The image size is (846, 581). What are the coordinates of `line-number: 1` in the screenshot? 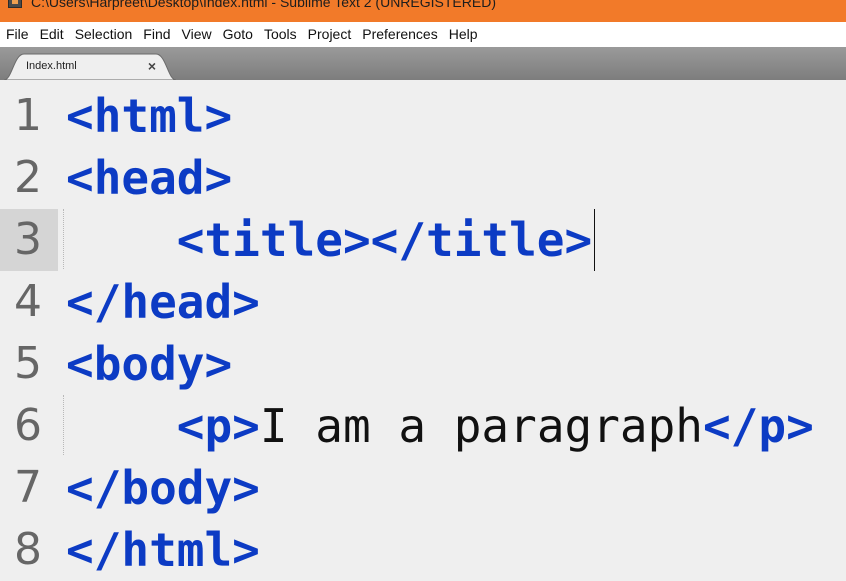 It's located at (28, 115).